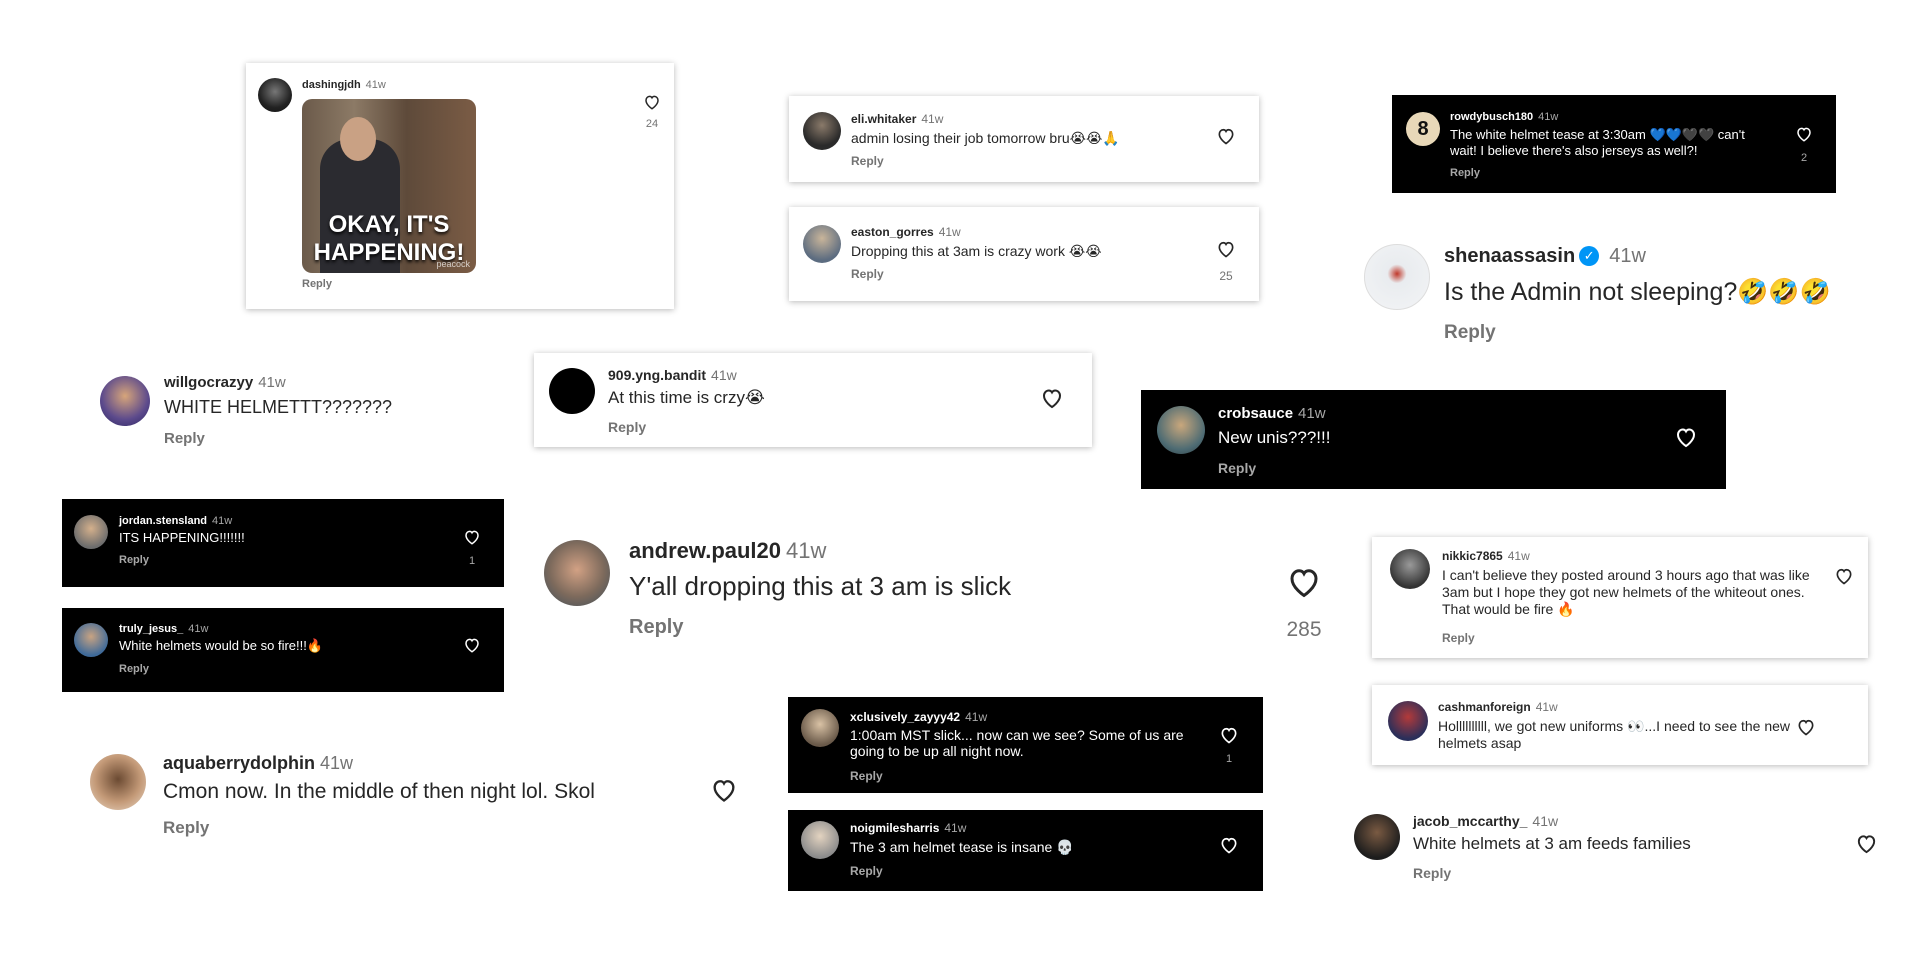 This screenshot has width=1920, height=960. I want to click on comment-text: WHITE HELMETTT???????, so click(278, 407).